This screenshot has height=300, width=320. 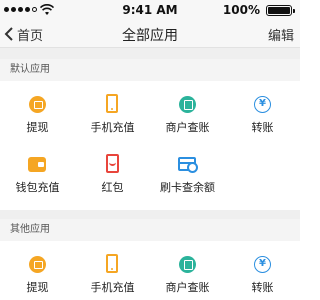 What do you see at coordinates (150, 70) in the screenshot?
I see `section-header-default-apps: 默认应用` at bounding box center [150, 70].